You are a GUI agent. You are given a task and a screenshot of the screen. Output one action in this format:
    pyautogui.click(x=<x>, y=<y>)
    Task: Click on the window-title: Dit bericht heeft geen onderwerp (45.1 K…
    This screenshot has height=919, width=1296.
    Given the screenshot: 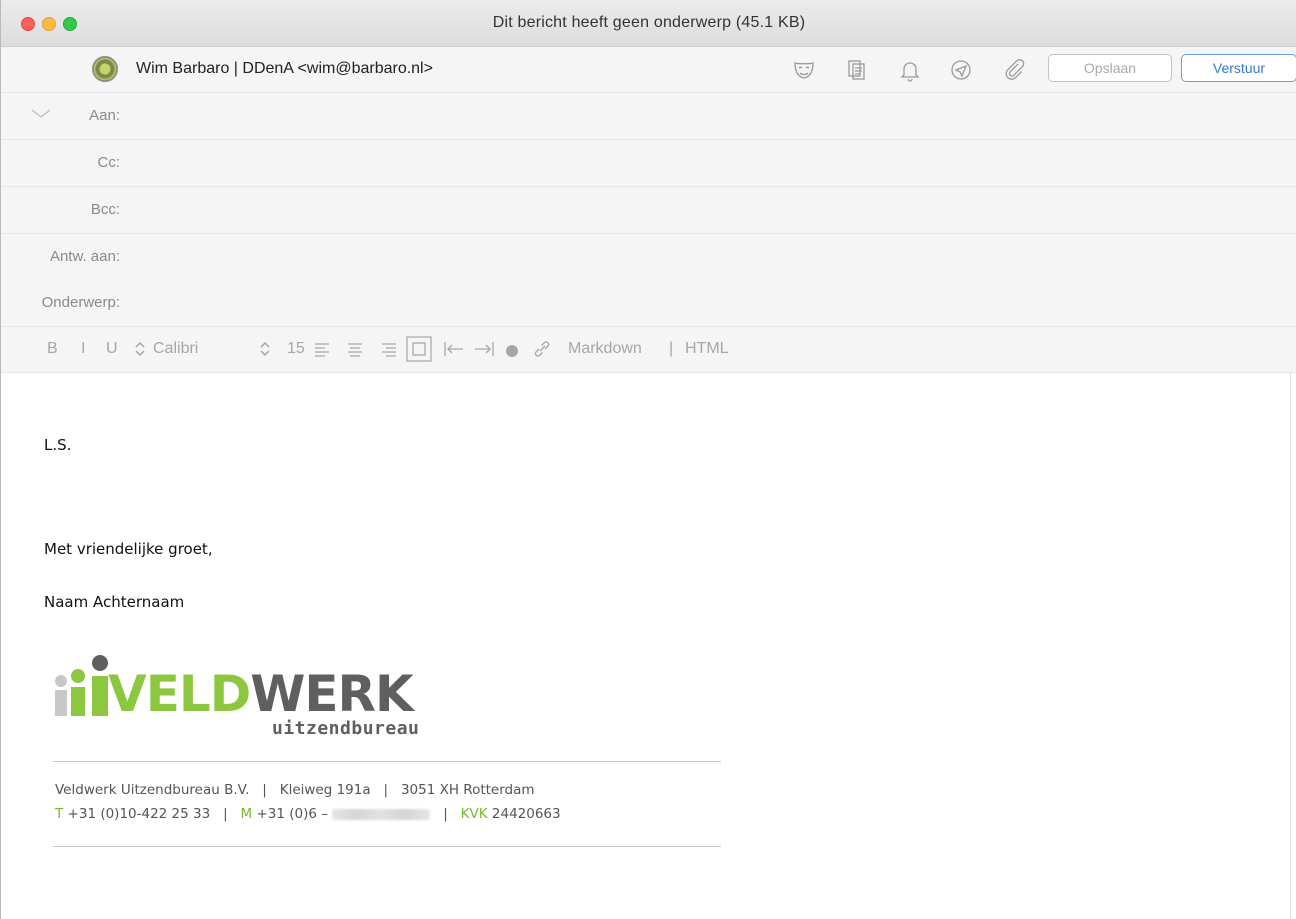 What is the action you would take?
    pyautogui.click(x=649, y=22)
    